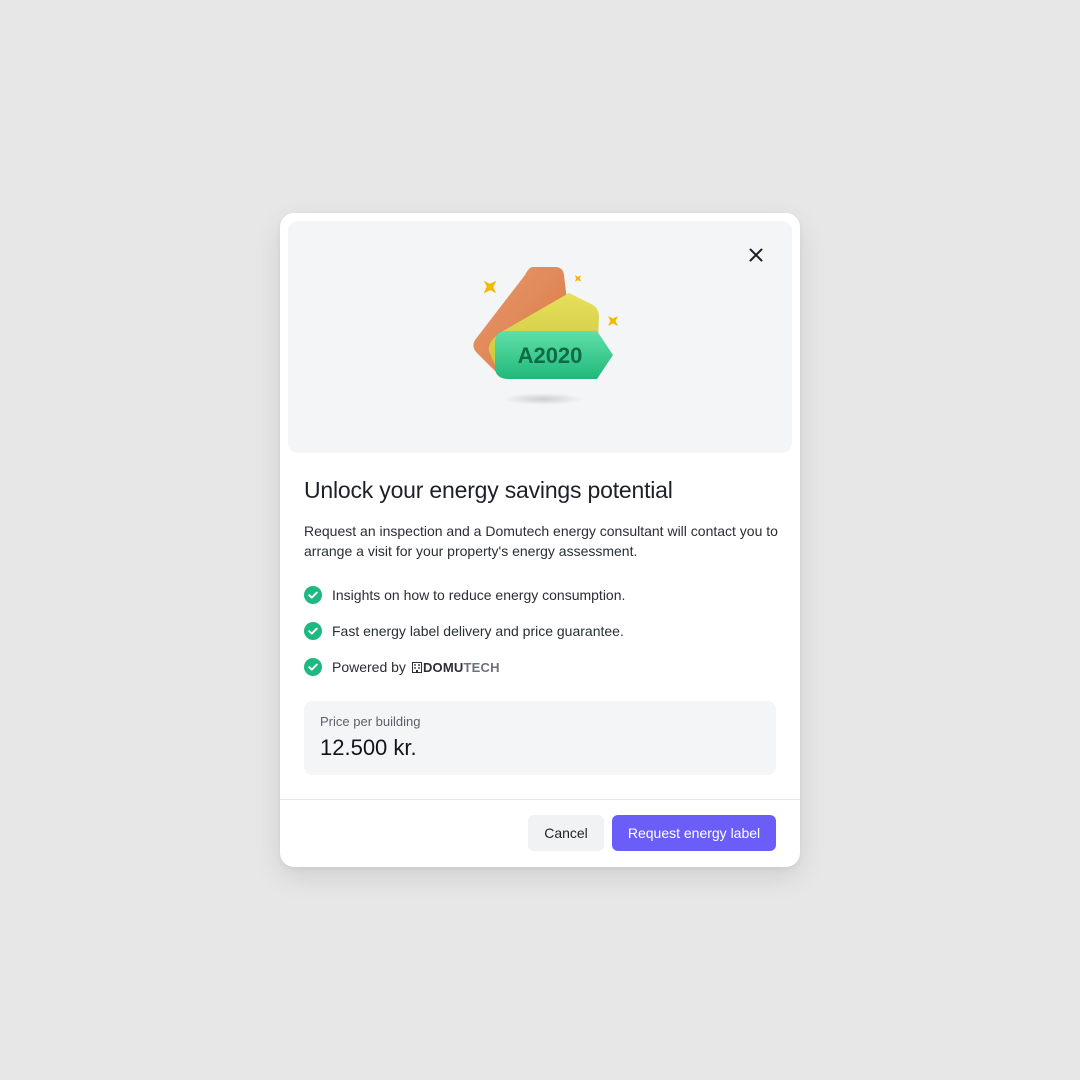 This screenshot has height=1080, width=1080. Describe the element at coordinates (550, 355) in the screenshot. I see `label-text: A2020` at that location.